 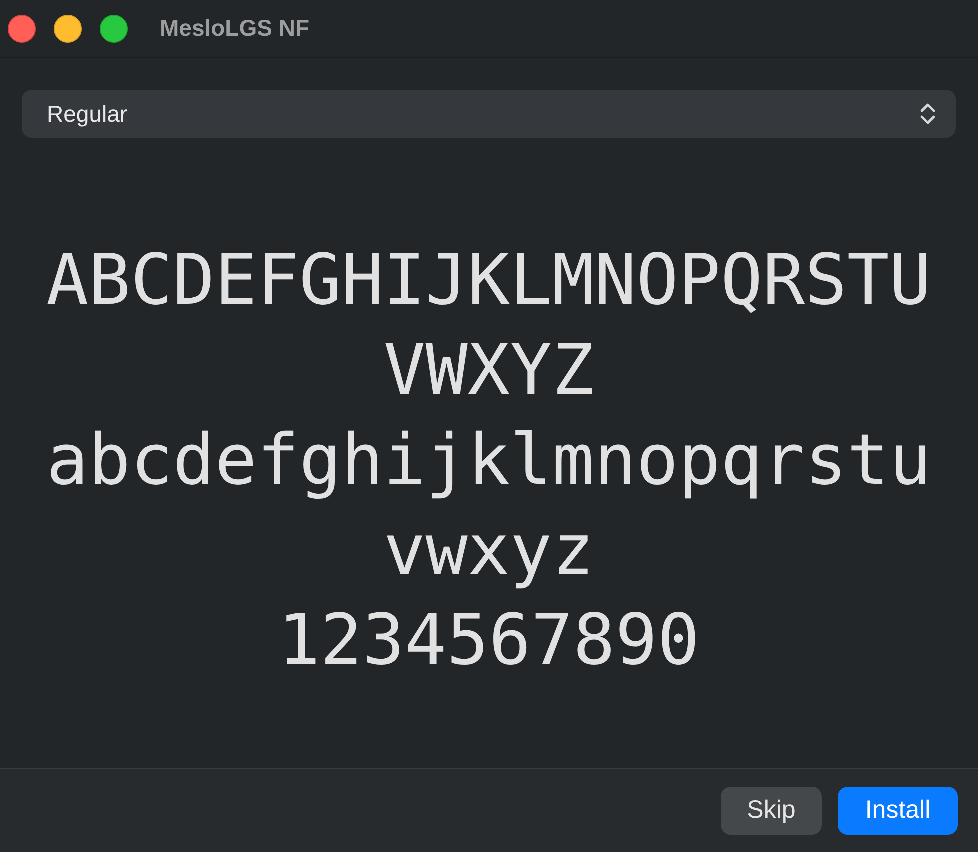 I want to click on install-button: Install, so click(x=898, y=810).